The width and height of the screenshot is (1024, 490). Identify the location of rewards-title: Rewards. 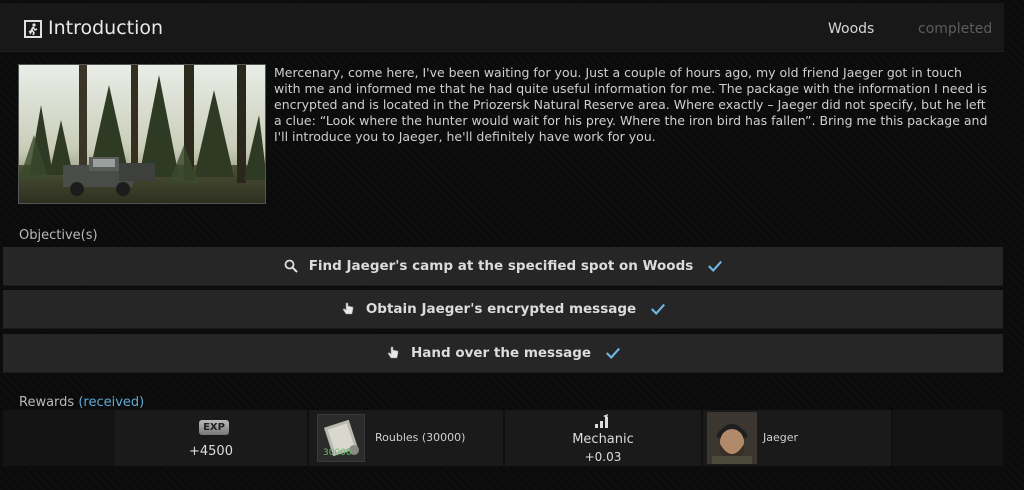
(47, 402).